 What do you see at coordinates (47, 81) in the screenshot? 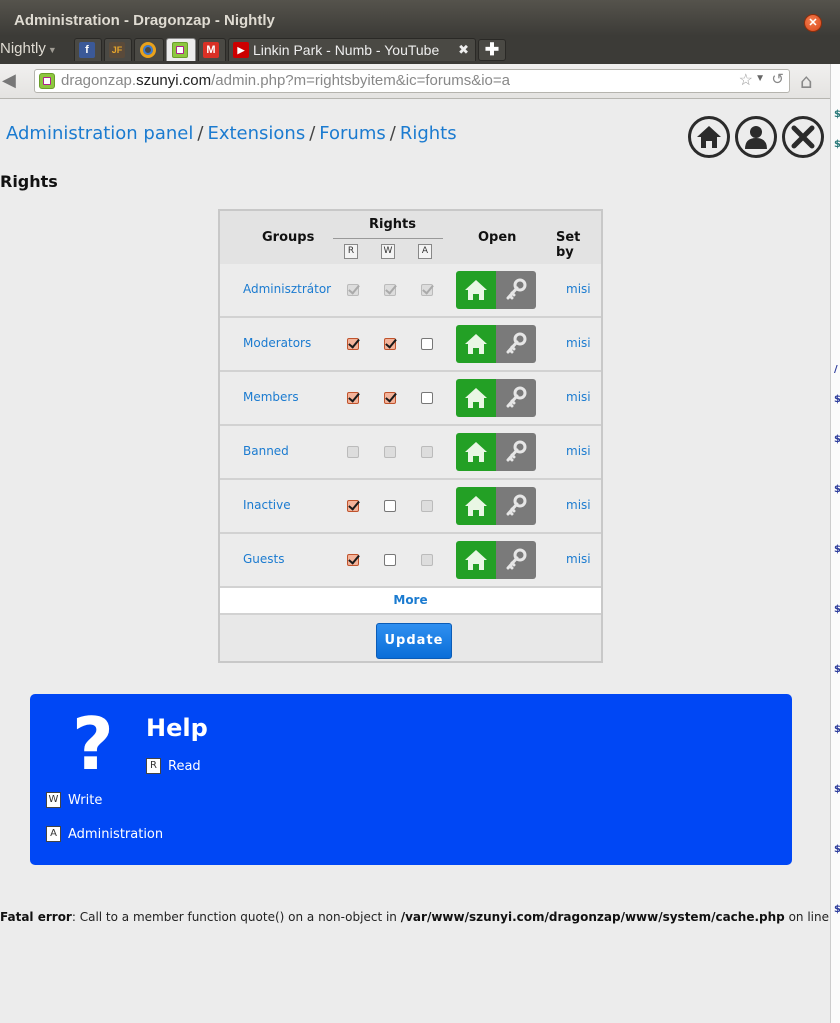
I see `site-identity-icon` at bounding box center [47, 81].